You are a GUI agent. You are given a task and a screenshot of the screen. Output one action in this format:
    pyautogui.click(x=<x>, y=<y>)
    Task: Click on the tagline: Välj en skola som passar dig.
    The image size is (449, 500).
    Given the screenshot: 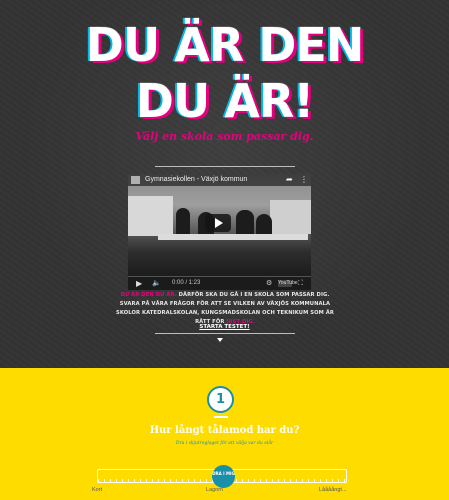 What is the action you would take?
    pyautogui.click(x=224, y=136)
    